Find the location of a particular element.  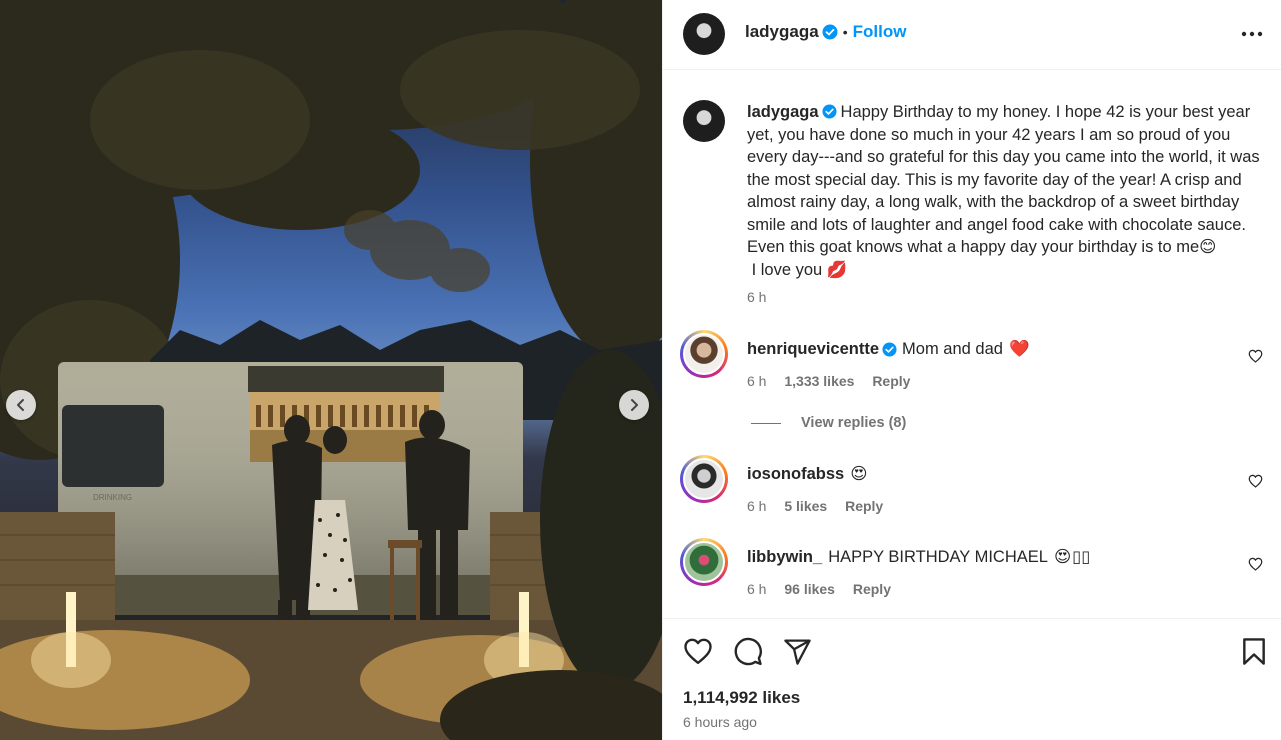

more-options-button is located at coordinates (1252, 34).